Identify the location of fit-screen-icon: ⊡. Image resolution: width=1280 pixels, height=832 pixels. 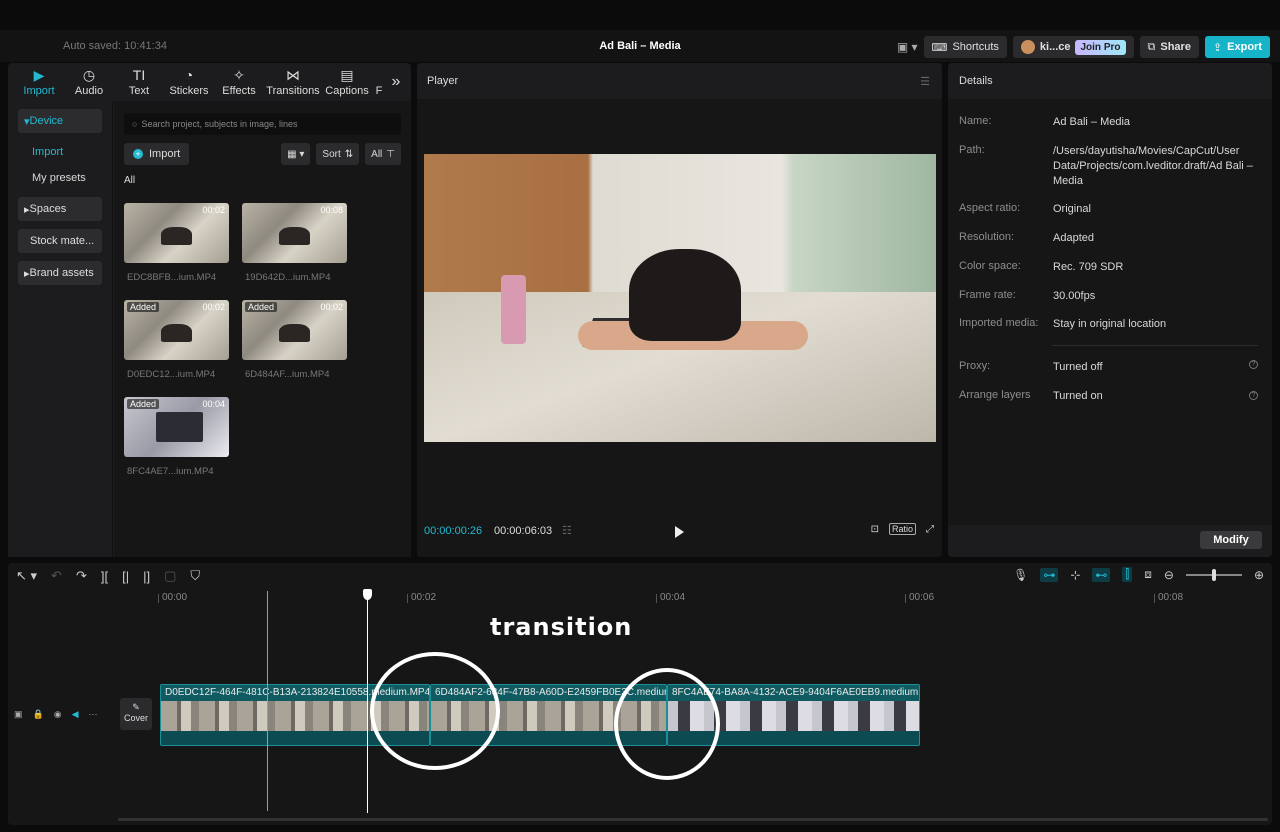
(875, 529).